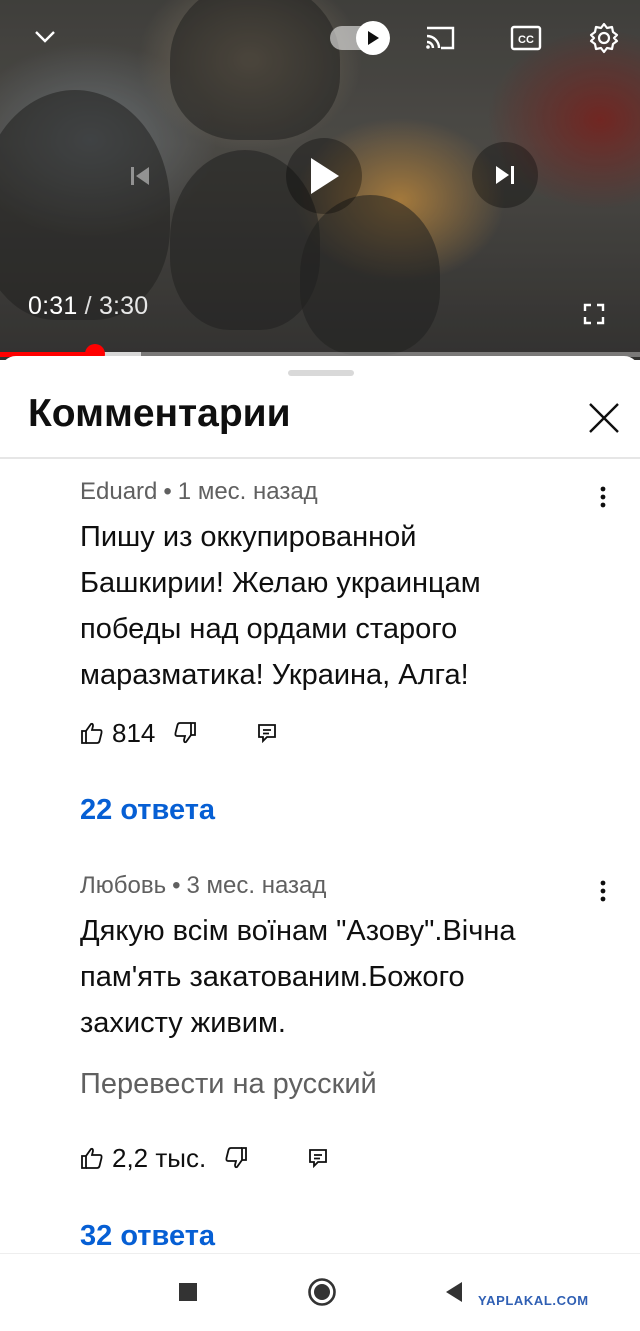 The width and height of the screenshot is (640, 1331). Describe the element at coordinates (140, 176) in the screenshot. I see `previous-icon` at that location.